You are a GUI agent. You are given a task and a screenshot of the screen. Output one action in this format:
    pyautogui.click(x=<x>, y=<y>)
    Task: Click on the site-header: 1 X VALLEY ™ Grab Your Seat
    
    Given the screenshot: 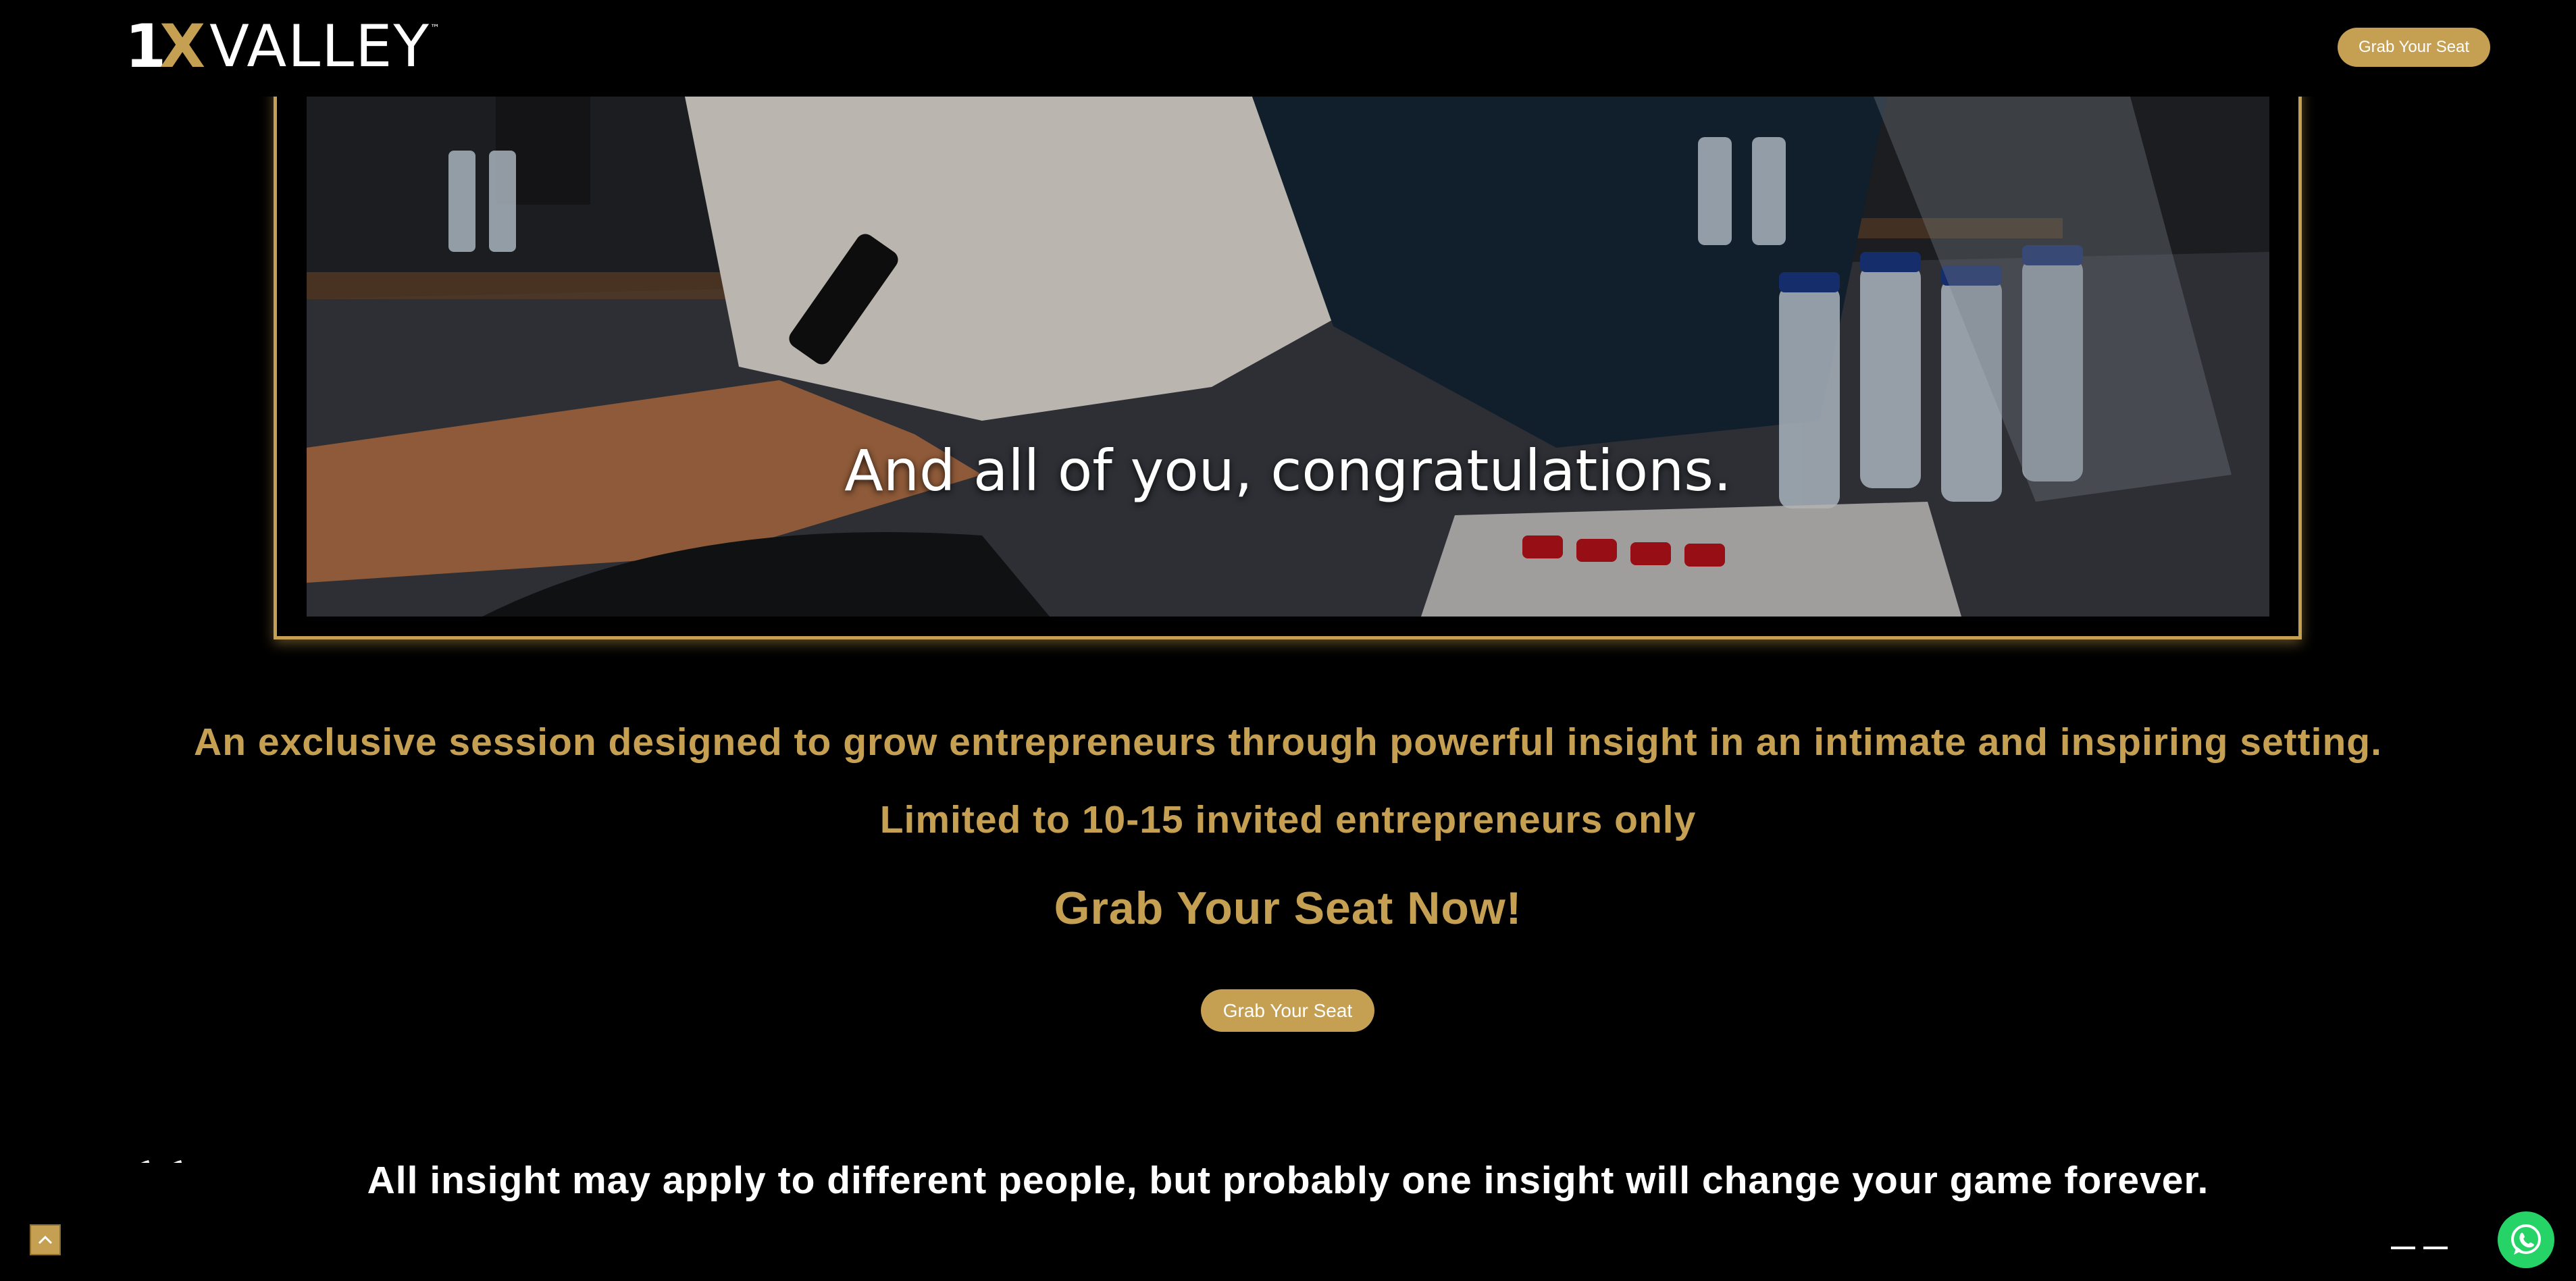 What is the action you would take?
    pyautogui.click(x=1288, y=49)
    